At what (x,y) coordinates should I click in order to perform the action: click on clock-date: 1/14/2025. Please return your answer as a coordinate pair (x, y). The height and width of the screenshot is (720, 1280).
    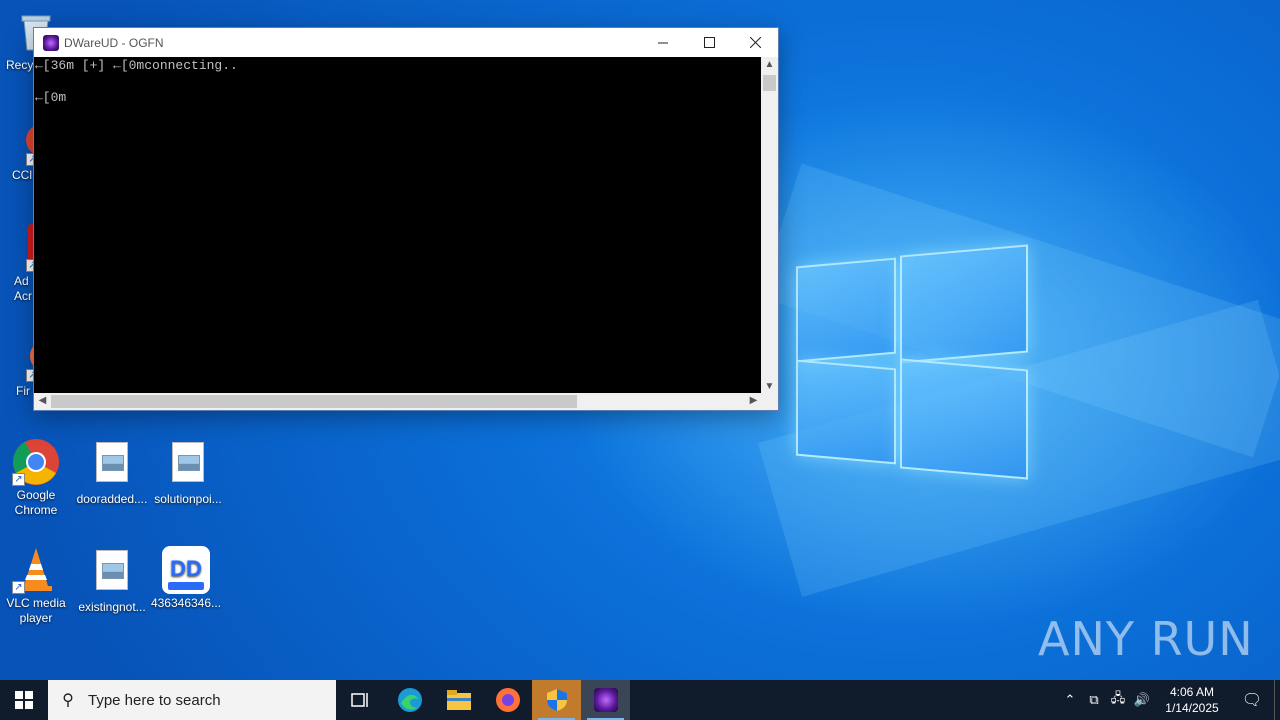
    Looking at the image, I should click on (1192, 708).